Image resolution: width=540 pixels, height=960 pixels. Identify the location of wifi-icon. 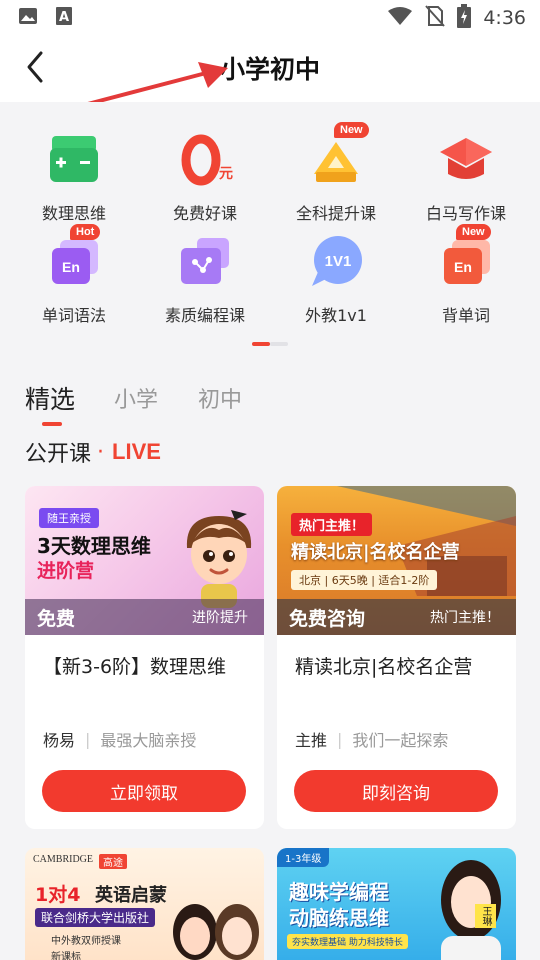
(400, 18).